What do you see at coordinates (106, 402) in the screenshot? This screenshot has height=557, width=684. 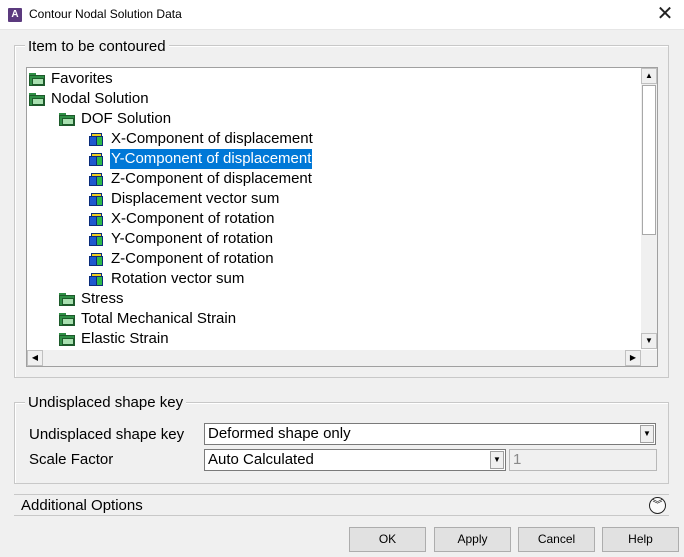 I see `shape-group-legend: Undisplaced shape key` at bounding box center [106, 402].